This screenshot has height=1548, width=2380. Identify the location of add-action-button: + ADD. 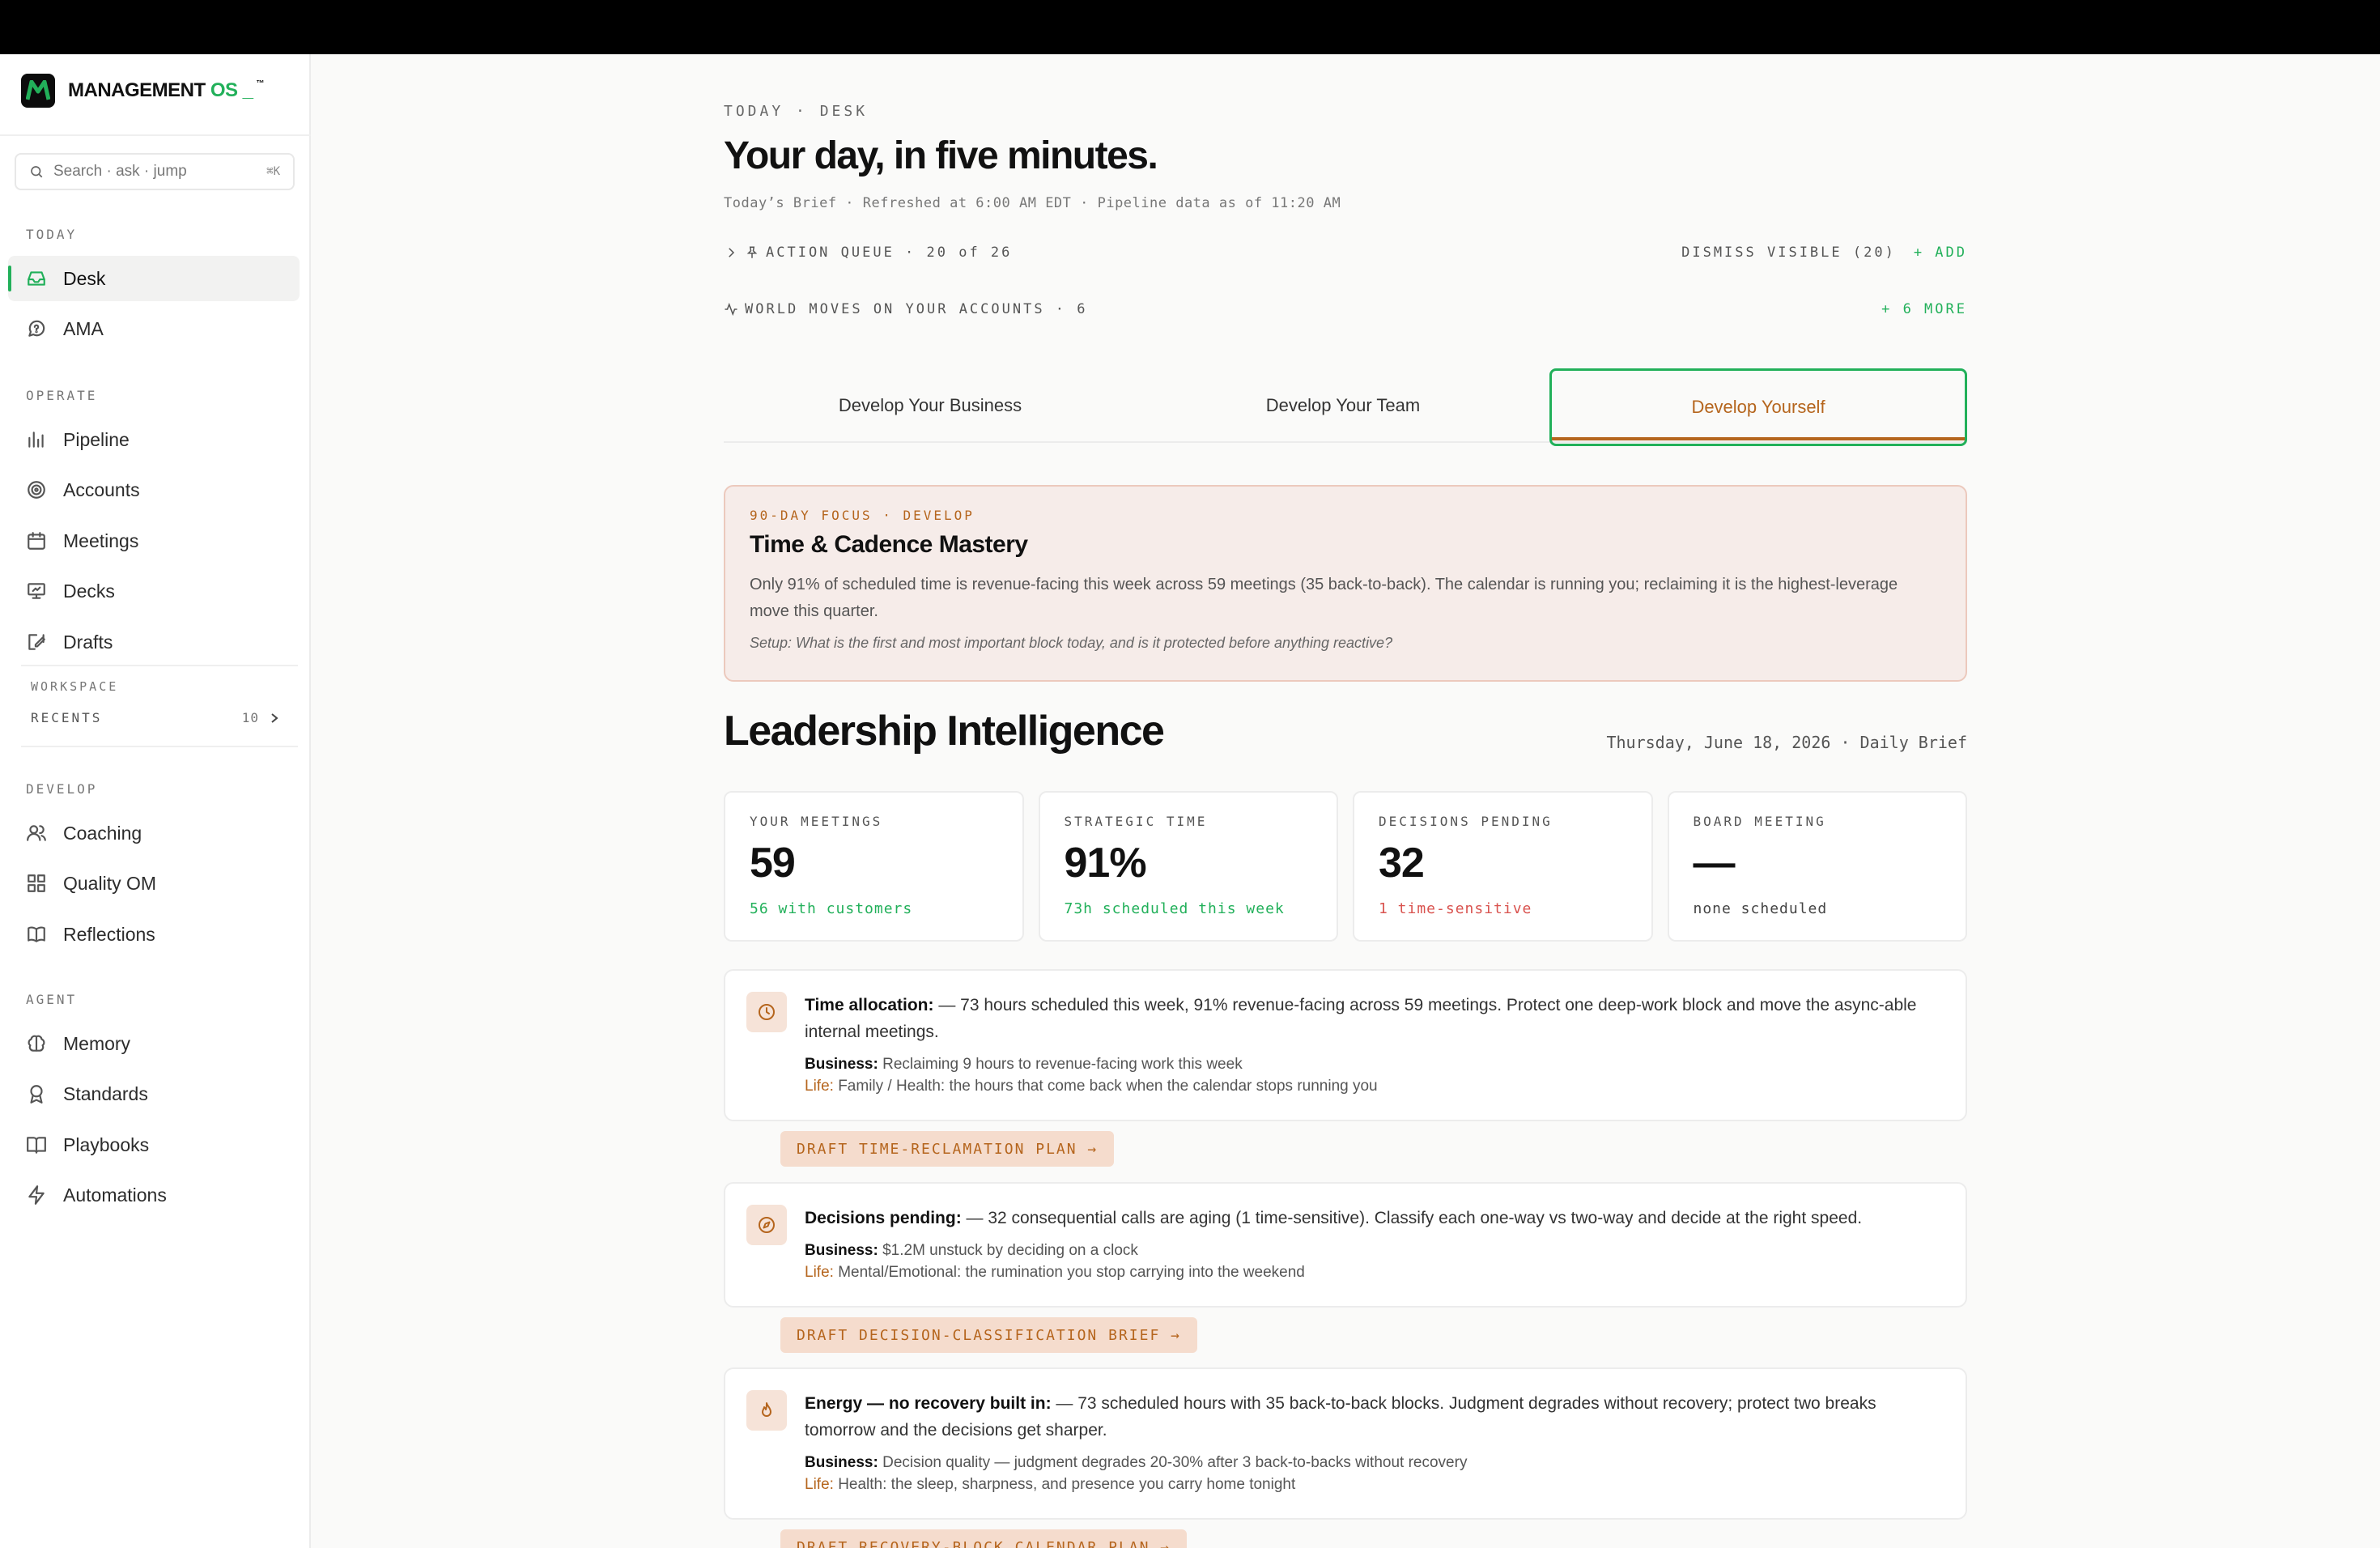
(1940, 253).